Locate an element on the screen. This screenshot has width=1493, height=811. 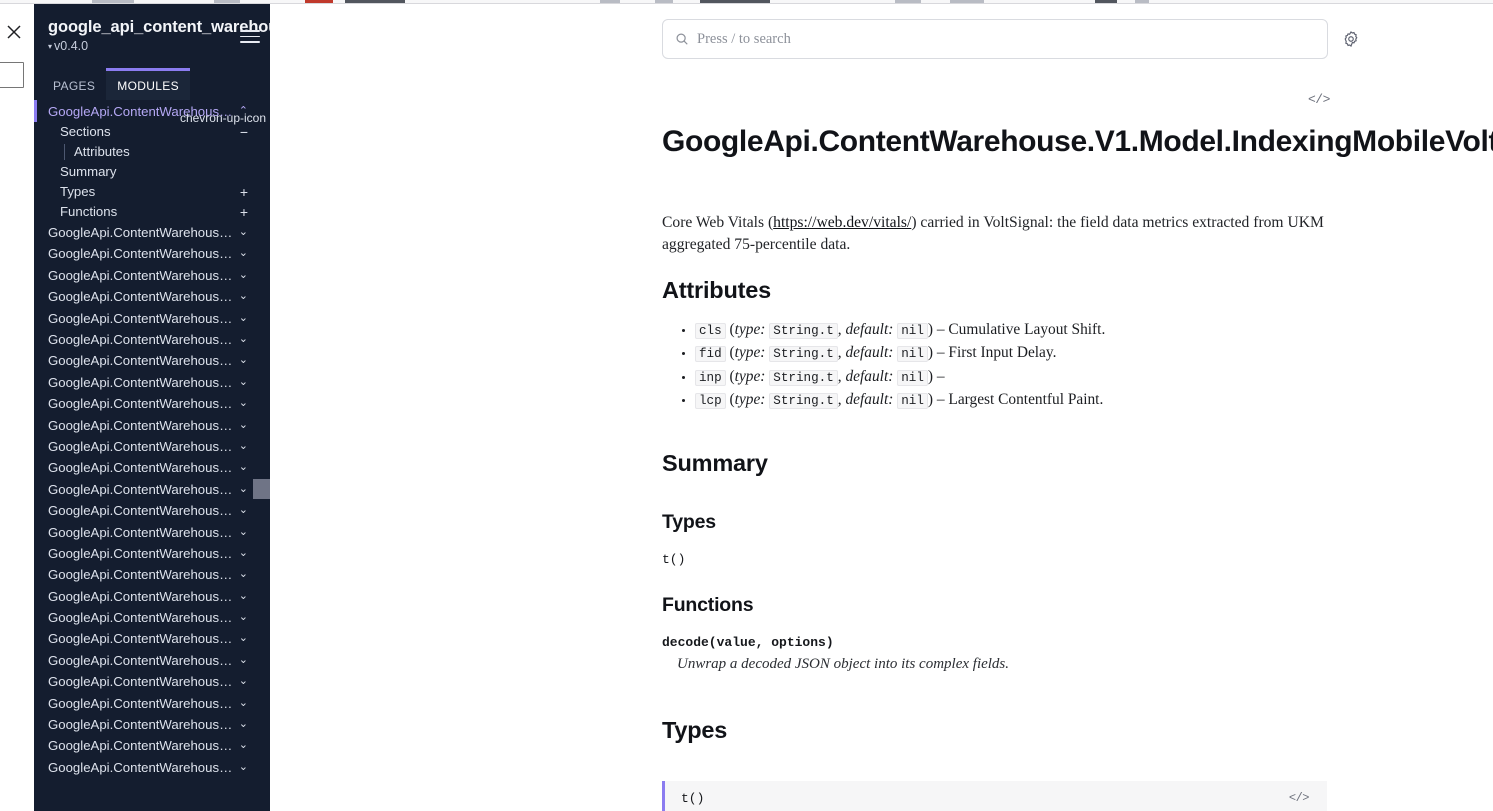
project-title: google_api_content_warehouse is located at coordinates (159, 27).